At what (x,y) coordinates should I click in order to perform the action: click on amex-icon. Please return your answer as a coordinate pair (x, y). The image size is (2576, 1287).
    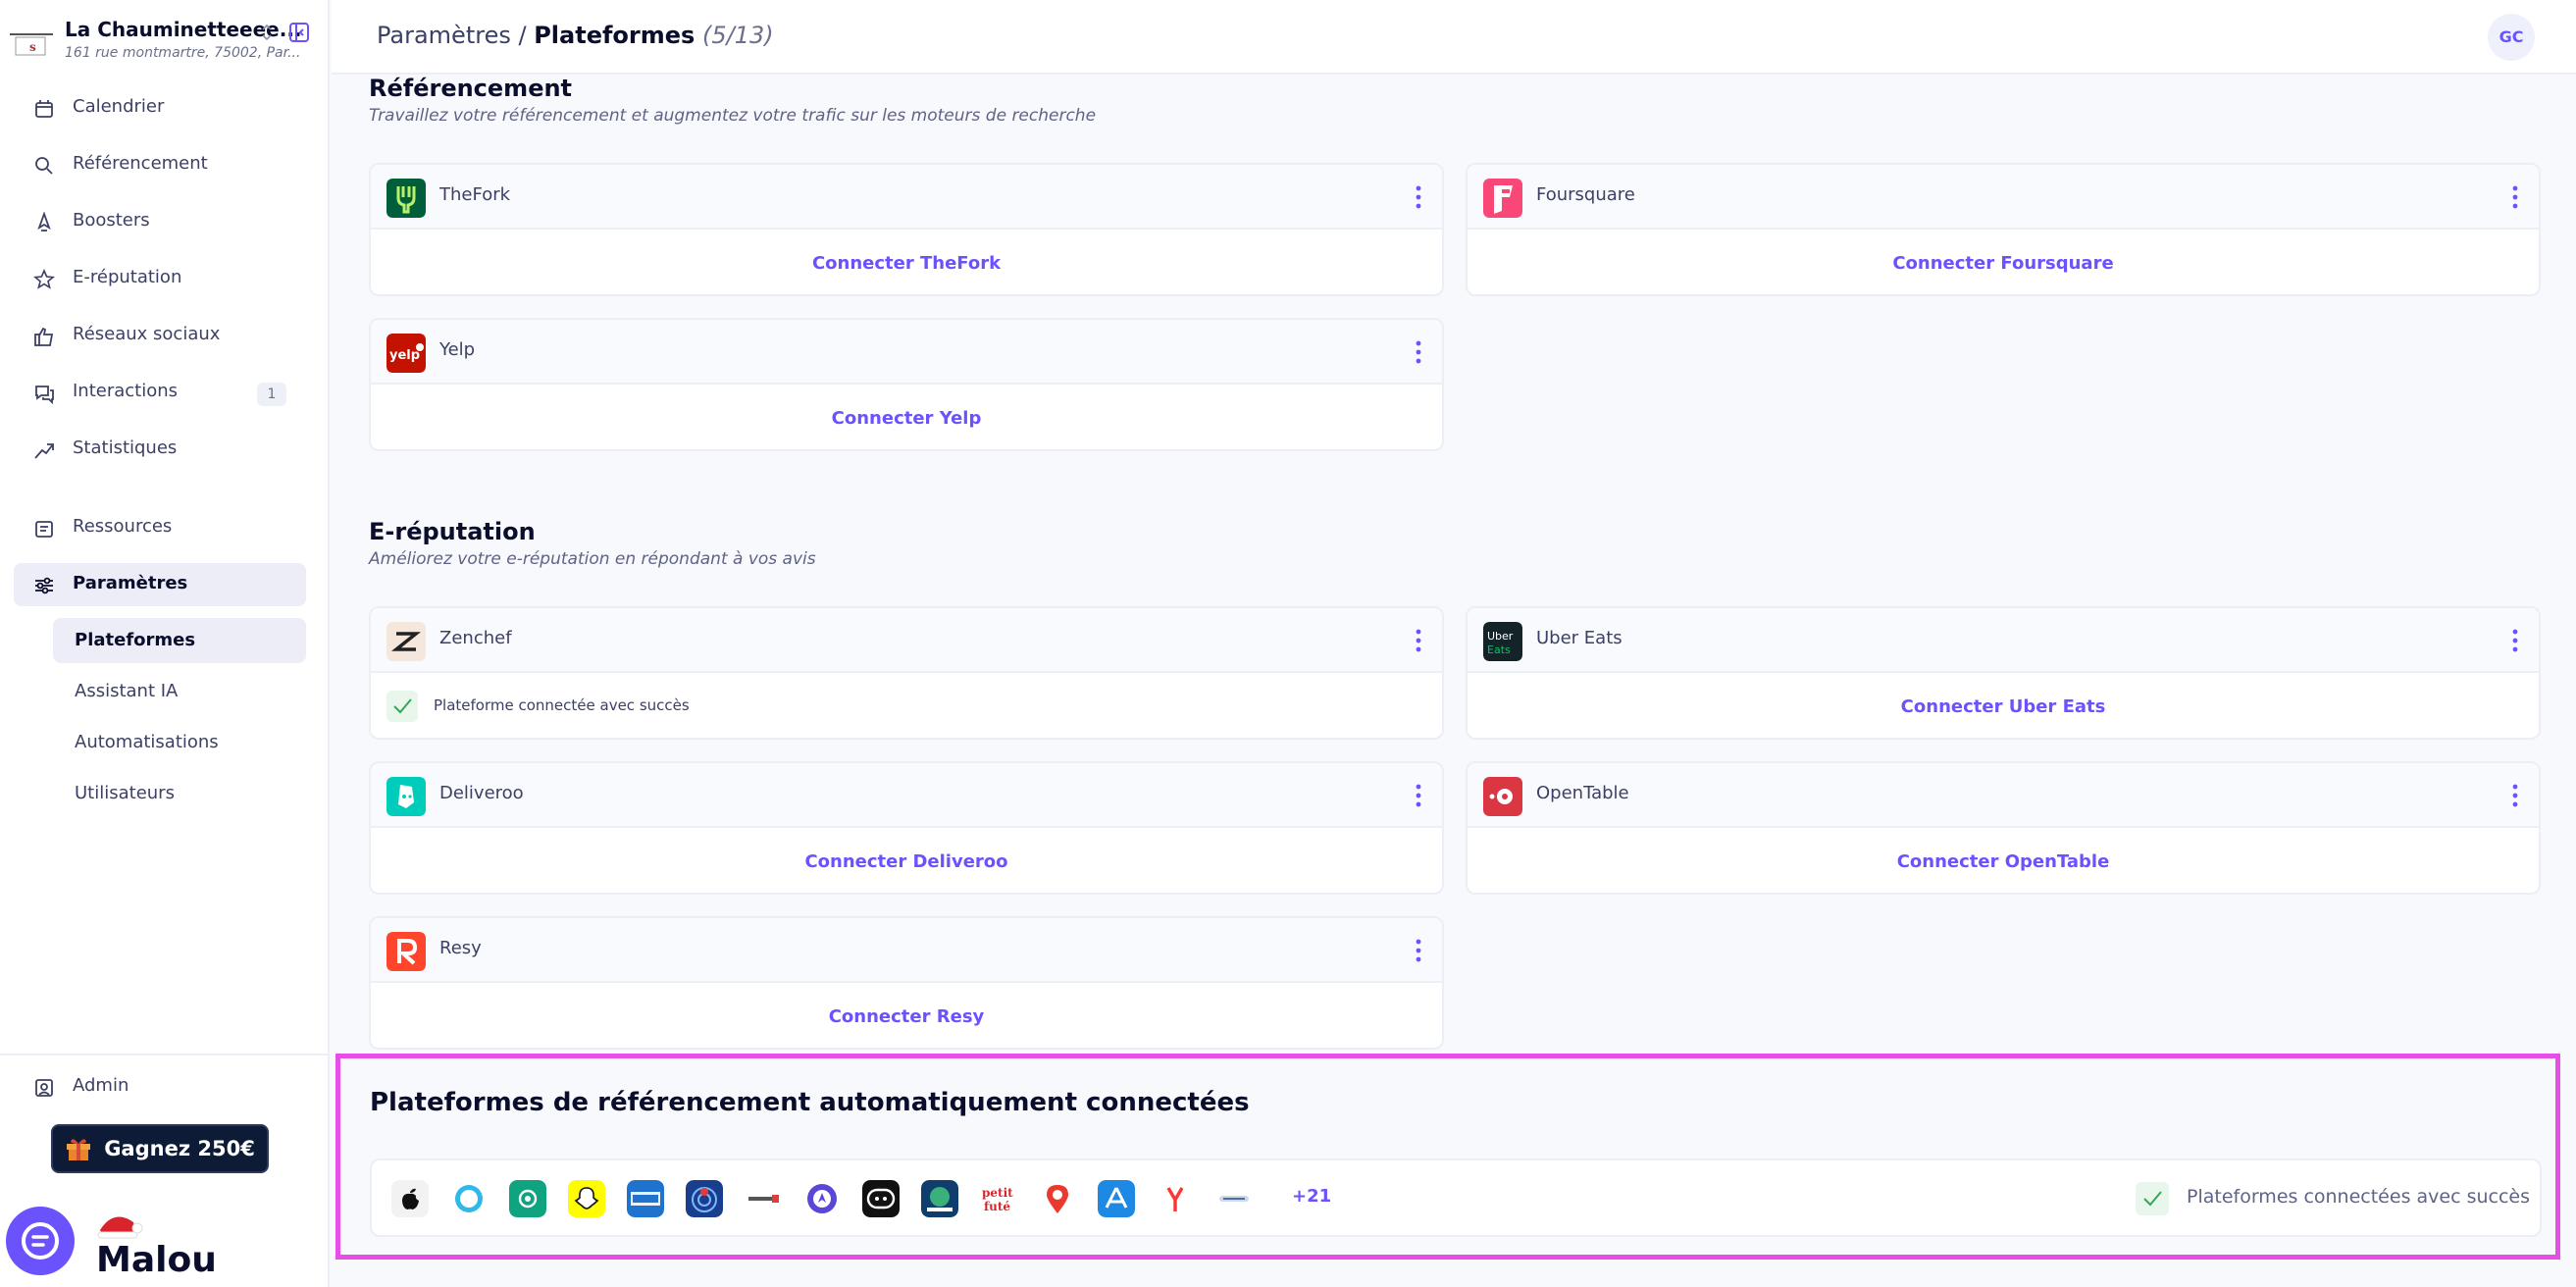
    Looking at the image, I should click on (645, 1198).